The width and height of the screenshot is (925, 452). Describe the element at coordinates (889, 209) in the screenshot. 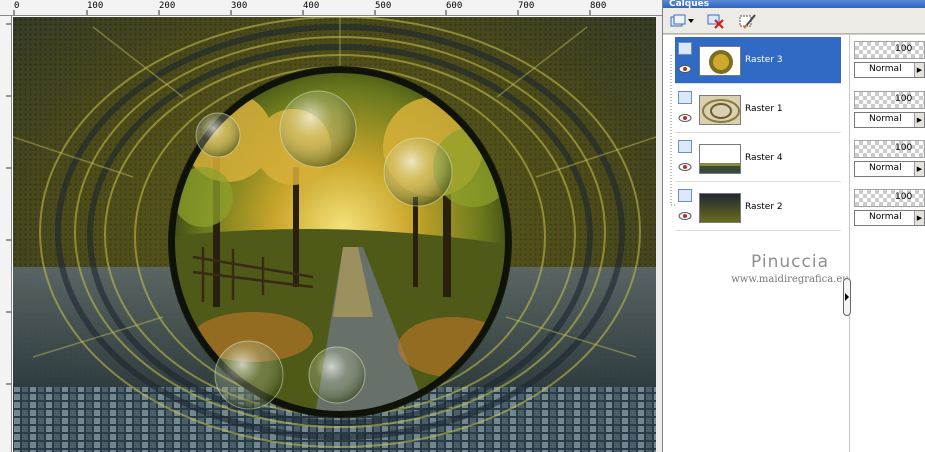

I see `layer-props-raster-2: 100 Normal ▶` at that location.